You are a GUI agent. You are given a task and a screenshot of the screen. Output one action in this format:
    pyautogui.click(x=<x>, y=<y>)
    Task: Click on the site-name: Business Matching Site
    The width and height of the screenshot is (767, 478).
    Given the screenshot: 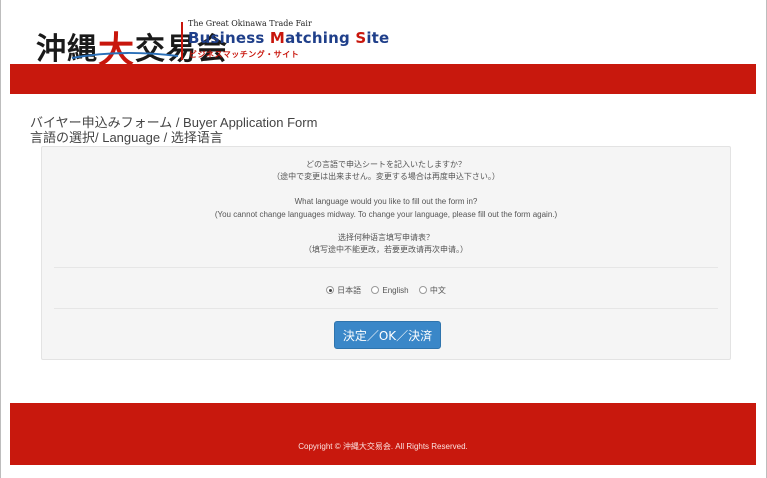 What is the action you would take?
    pyautogui.click(x=288, y=38)
    